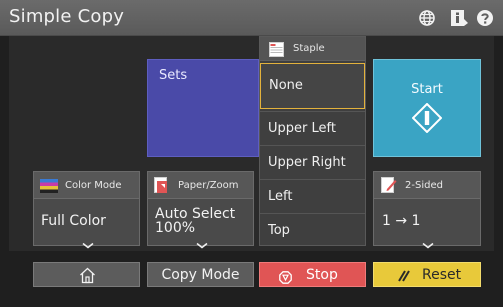 The height and width of the screenshot is (307, 503). I want to click on staple-header: Staple, so click(312, 49).